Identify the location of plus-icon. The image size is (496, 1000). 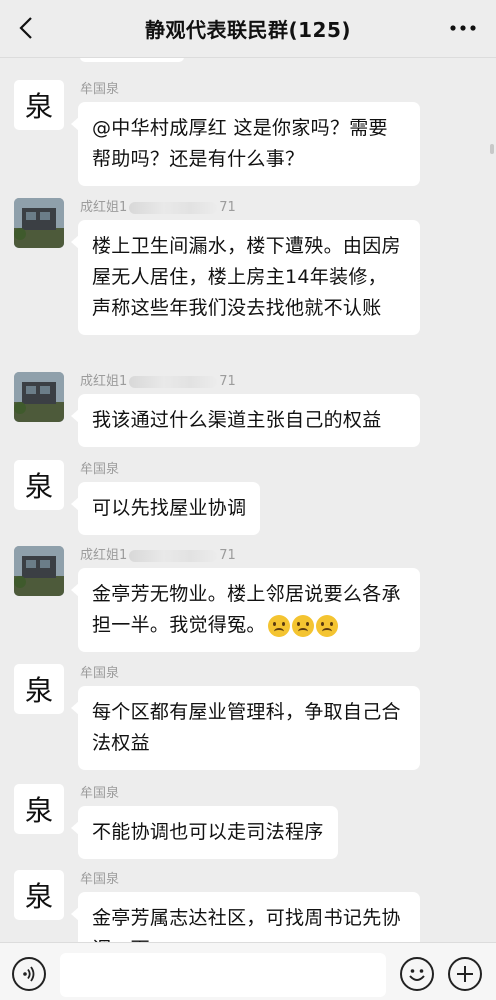
(465, 974).